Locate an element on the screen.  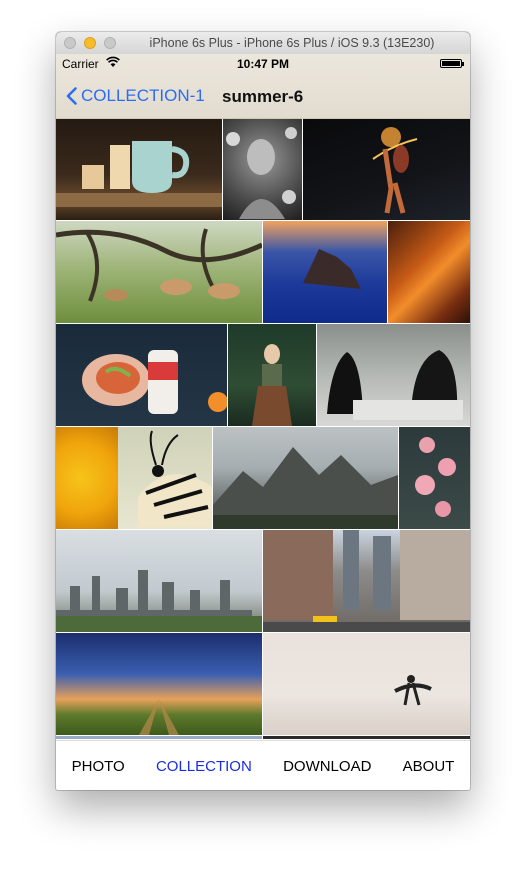
mug-on-table-photo is located at coordinates (139, 169).